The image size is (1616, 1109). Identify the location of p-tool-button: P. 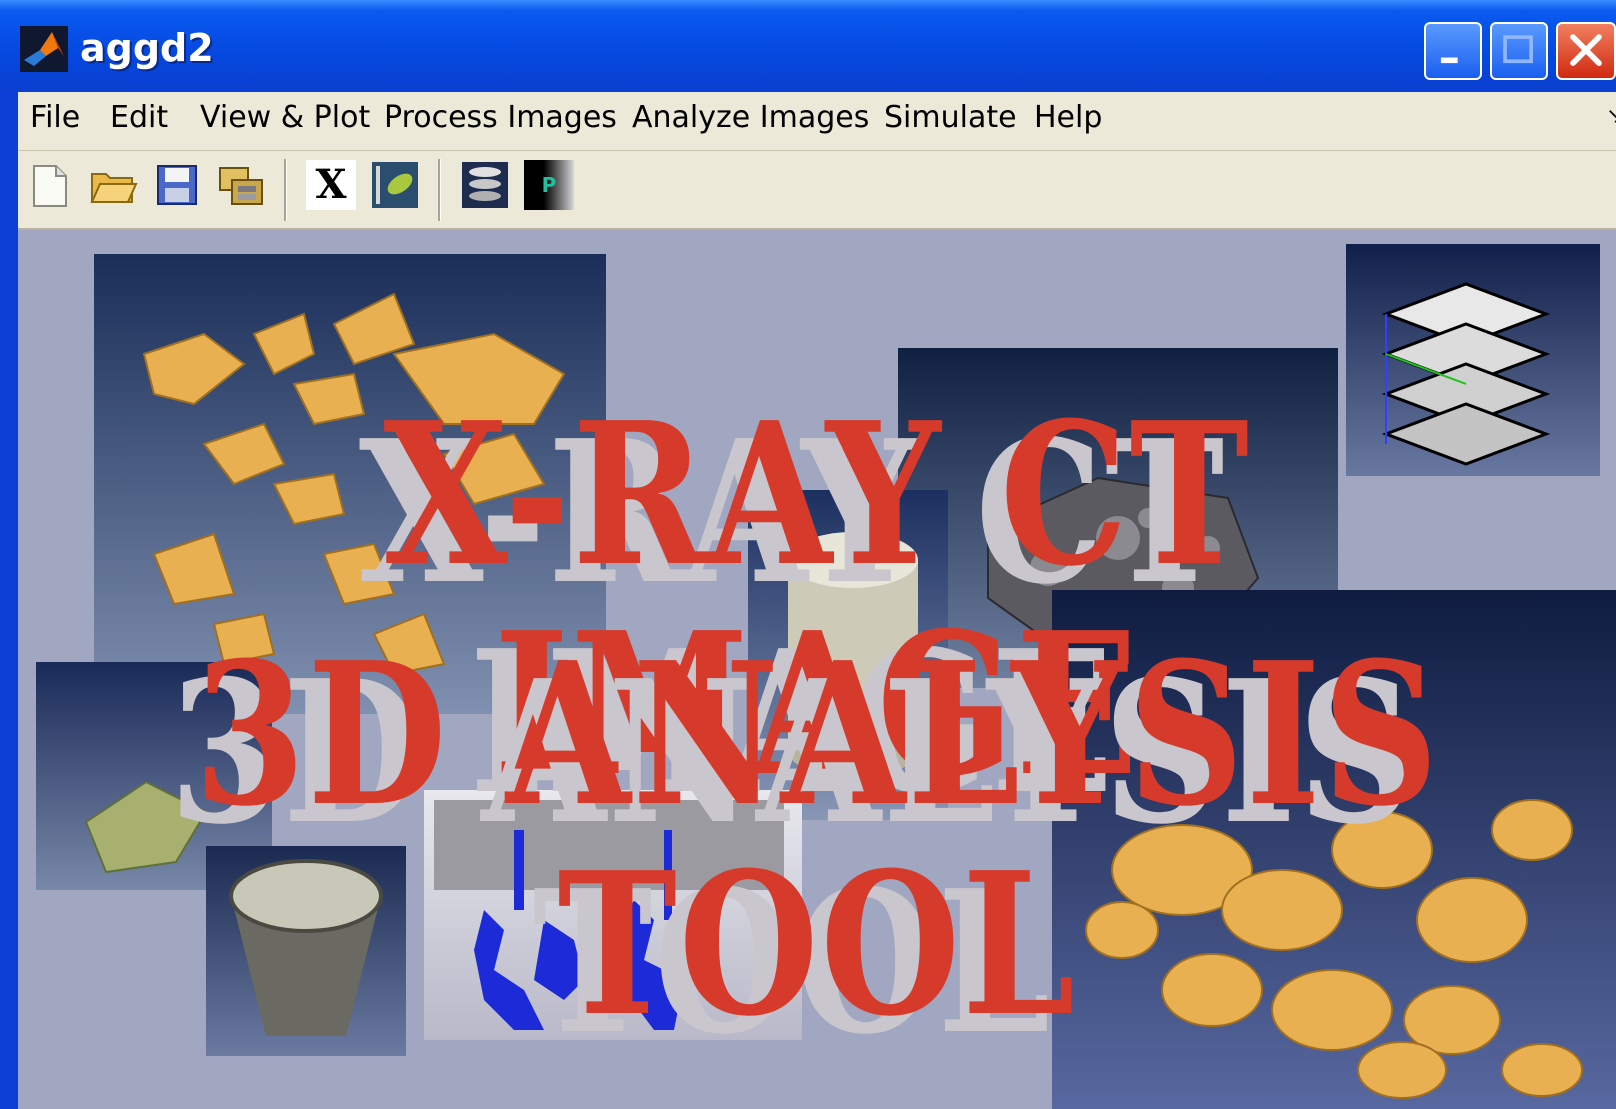
(549, 185).